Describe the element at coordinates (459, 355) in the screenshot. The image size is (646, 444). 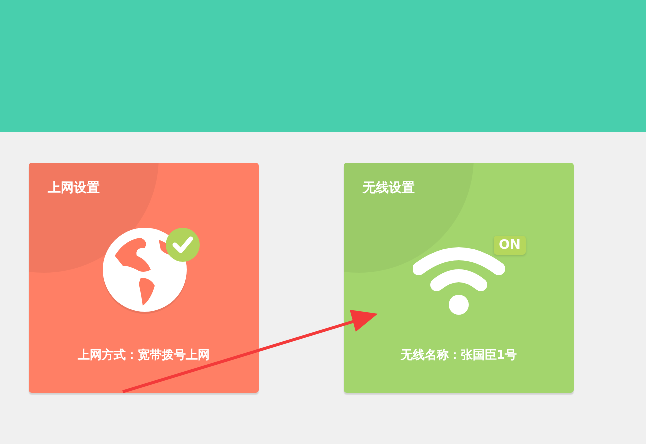
I see `card-detail: 无线名称：张国臣1号` at that location.